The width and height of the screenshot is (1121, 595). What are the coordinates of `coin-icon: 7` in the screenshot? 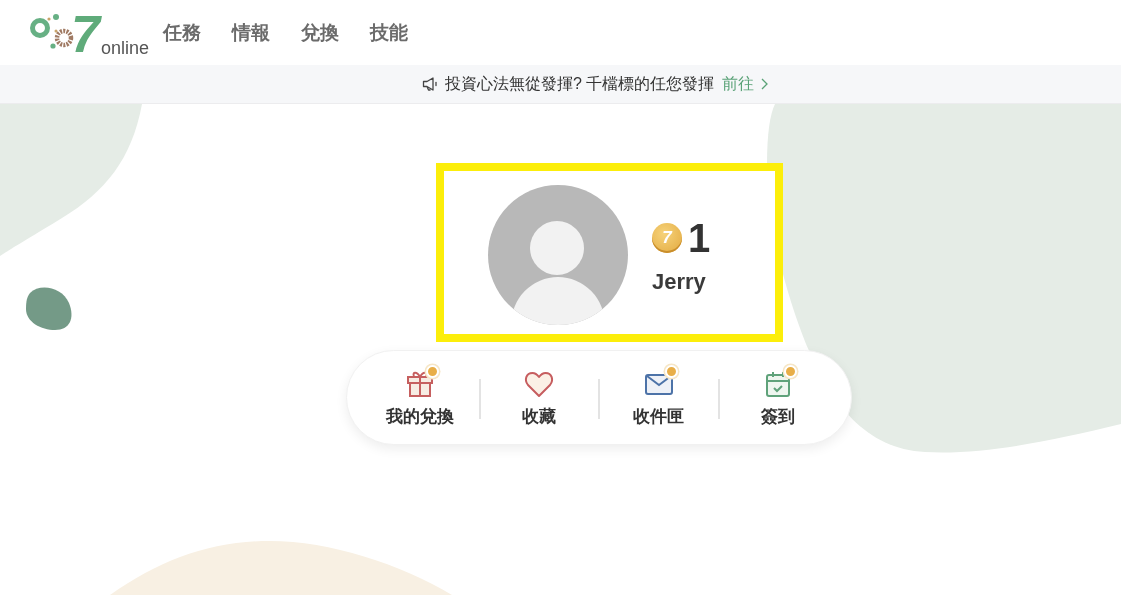 It's located at (667, 238).